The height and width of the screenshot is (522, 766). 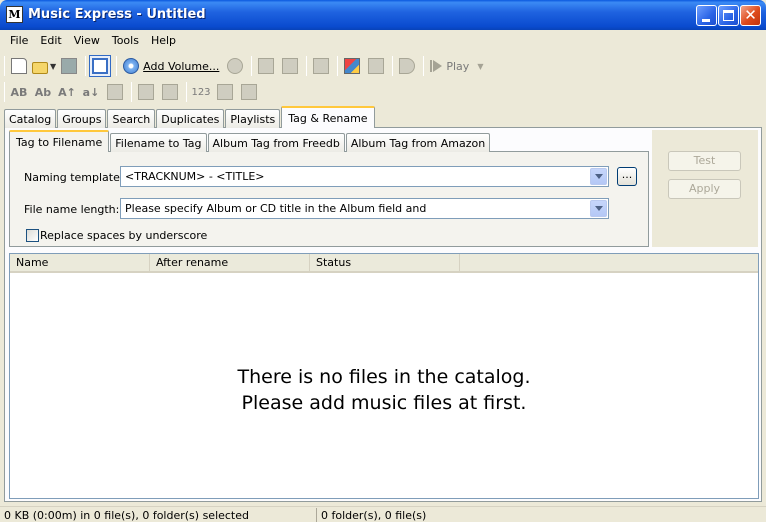 I want to click on menu-bar: File Edit View Tools Help, so click(x=383, y=40).